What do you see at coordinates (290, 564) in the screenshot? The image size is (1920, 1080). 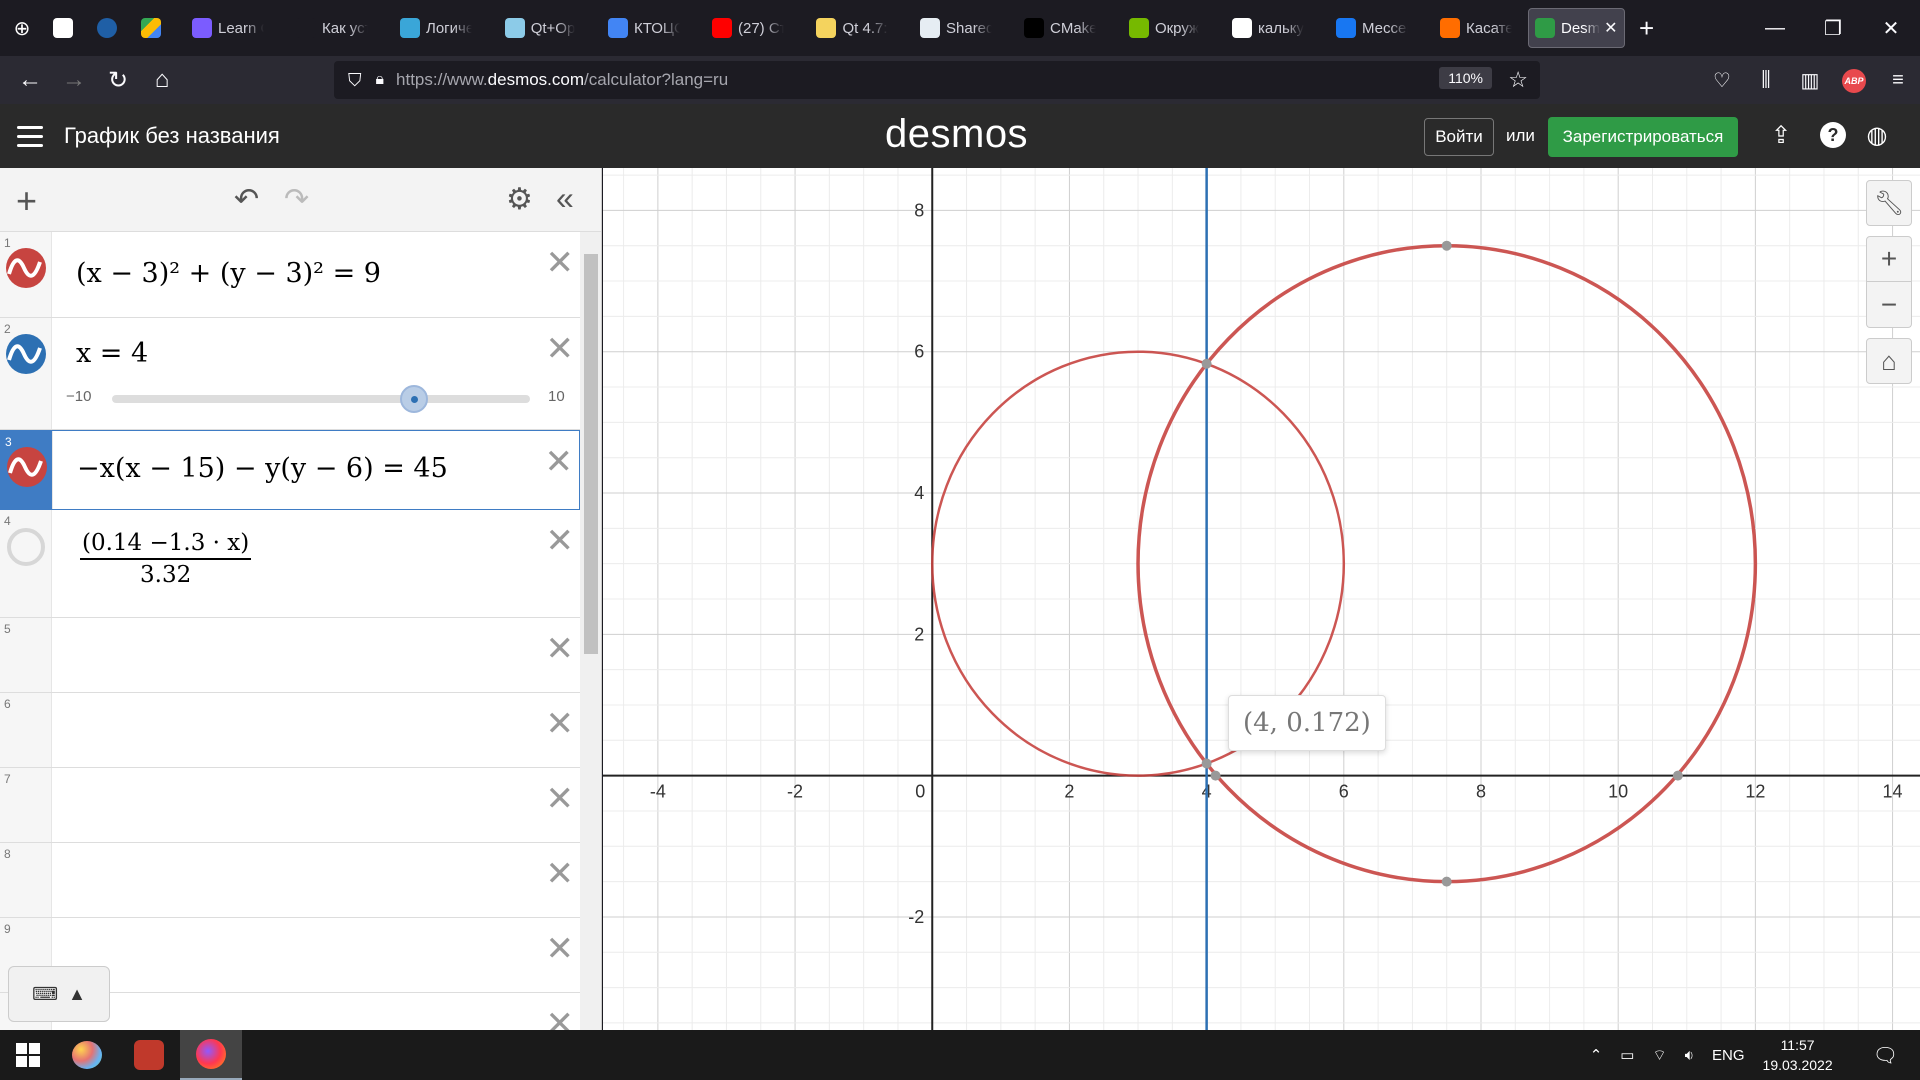 I see `expression-row-4: 4 (0.14 −1.3 · x) 3.32 ✕` at bounding box center [290, 564].